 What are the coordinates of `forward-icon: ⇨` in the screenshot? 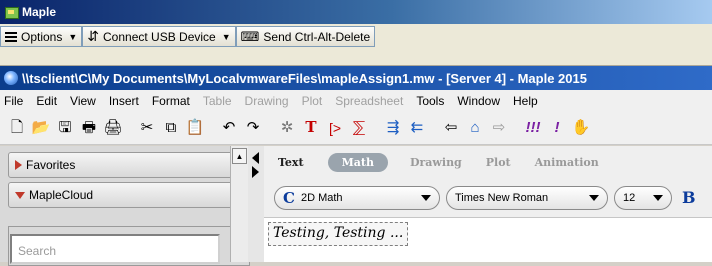 It's located at (499, 128).